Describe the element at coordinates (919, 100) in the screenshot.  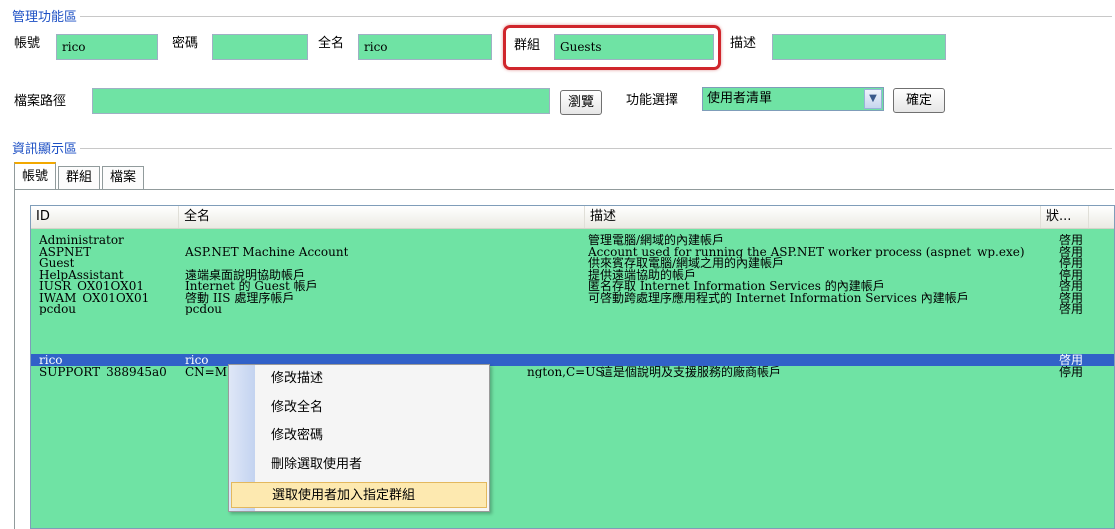
I see `confirm-button: 確定` at that location.